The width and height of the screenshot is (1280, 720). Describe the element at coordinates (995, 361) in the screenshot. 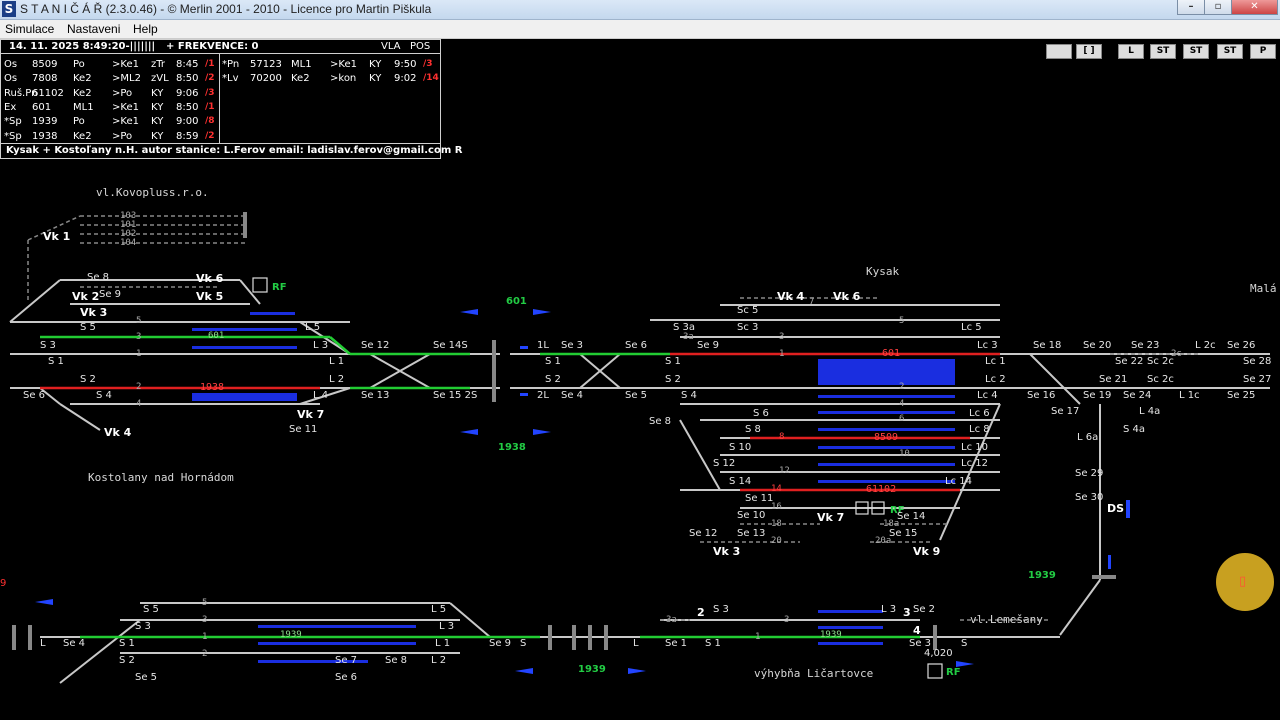

I see `signal-lc1: Lc 1` at that location.